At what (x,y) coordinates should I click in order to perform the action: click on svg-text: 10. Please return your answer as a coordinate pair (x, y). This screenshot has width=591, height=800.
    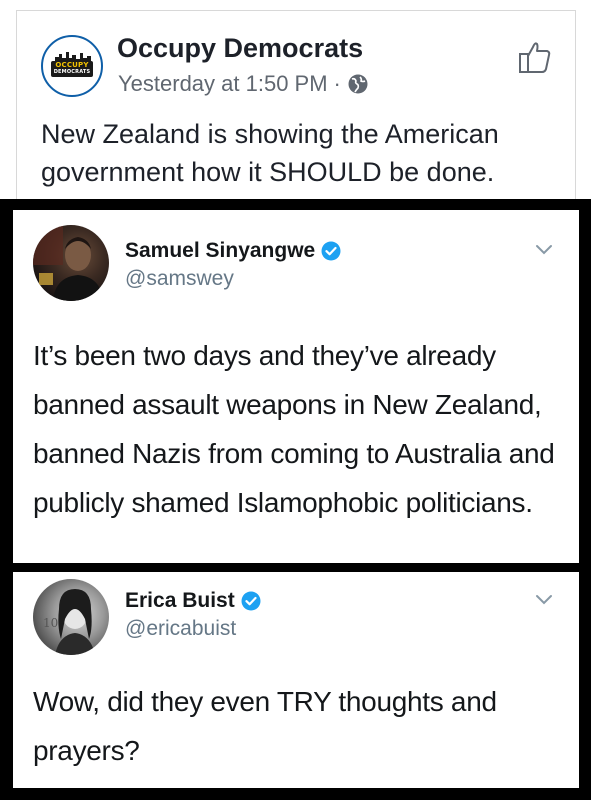
    Looking at the image, I should click on (50, 623).